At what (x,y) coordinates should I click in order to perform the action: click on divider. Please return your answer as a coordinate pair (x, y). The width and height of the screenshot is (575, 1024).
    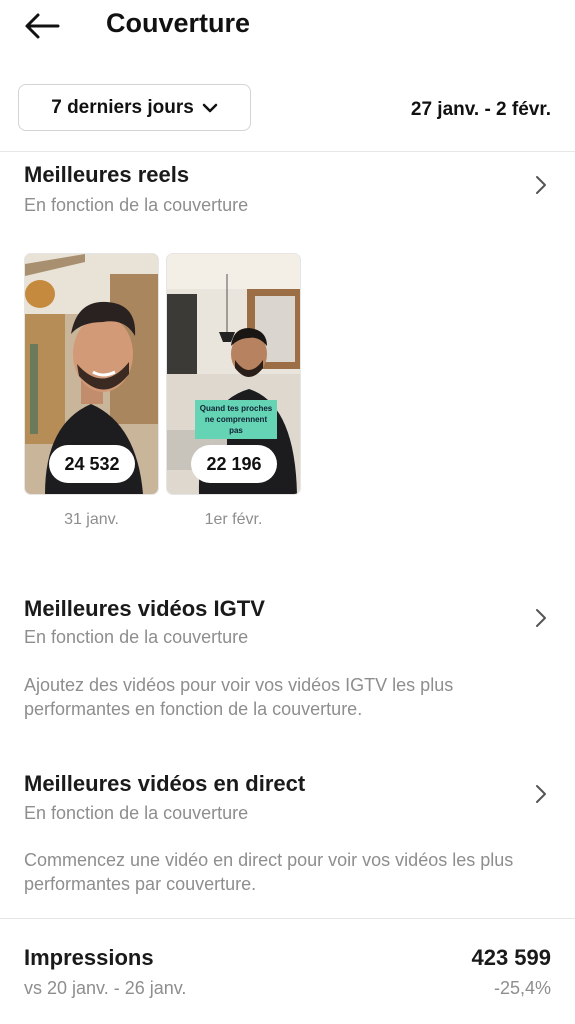
    Looking at the image, I should click on (287, 918).